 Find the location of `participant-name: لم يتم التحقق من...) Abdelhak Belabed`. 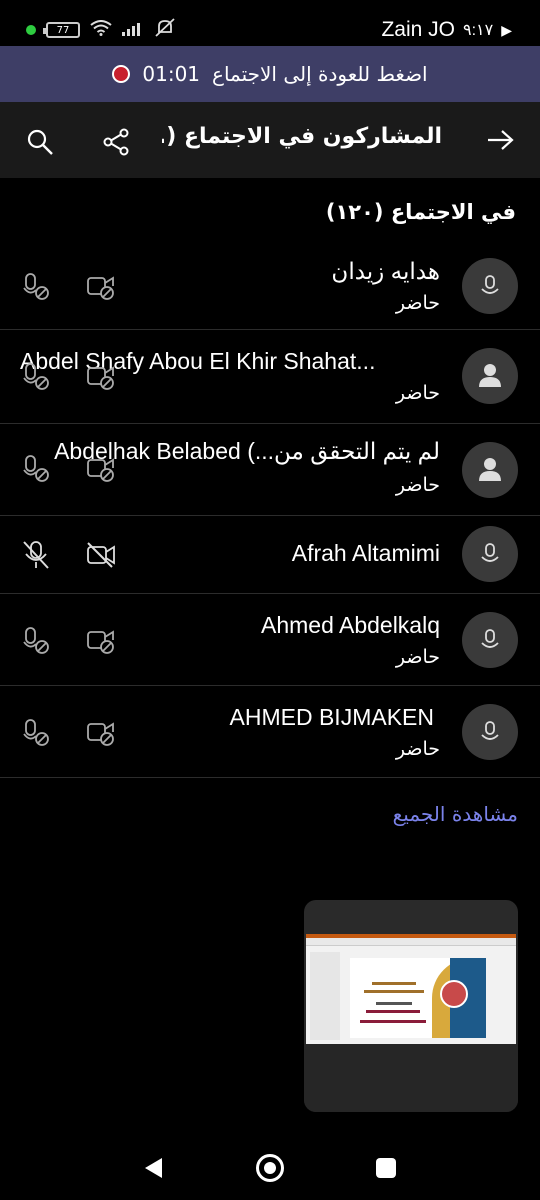

participant-name: لم يتم التحقق من...) Abdelhak Belabed is located at coordinates (247, 451).